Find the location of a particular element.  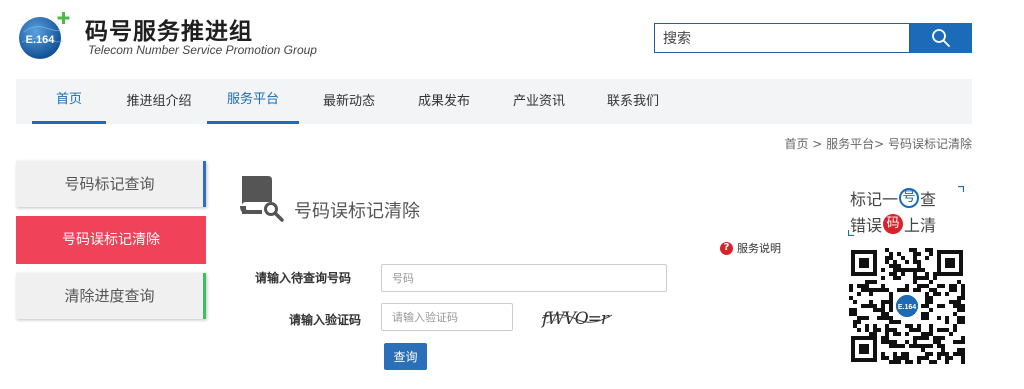

breadcrumb: 首页 > 服务平台> 号码误标记清除 is located at coordinates (878, 144).